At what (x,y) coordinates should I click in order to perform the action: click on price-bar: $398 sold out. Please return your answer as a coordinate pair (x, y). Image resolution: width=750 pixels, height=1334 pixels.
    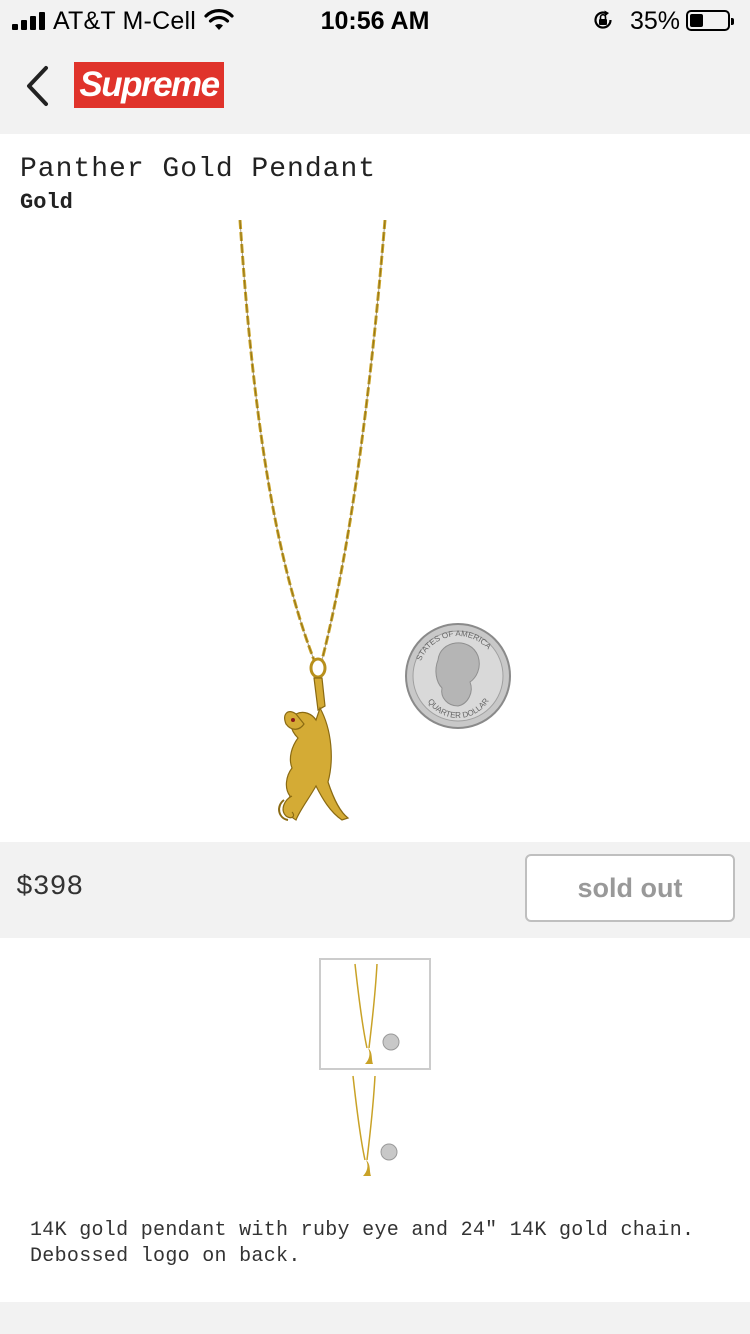
    Looking at the image, I should click on (375, 889).